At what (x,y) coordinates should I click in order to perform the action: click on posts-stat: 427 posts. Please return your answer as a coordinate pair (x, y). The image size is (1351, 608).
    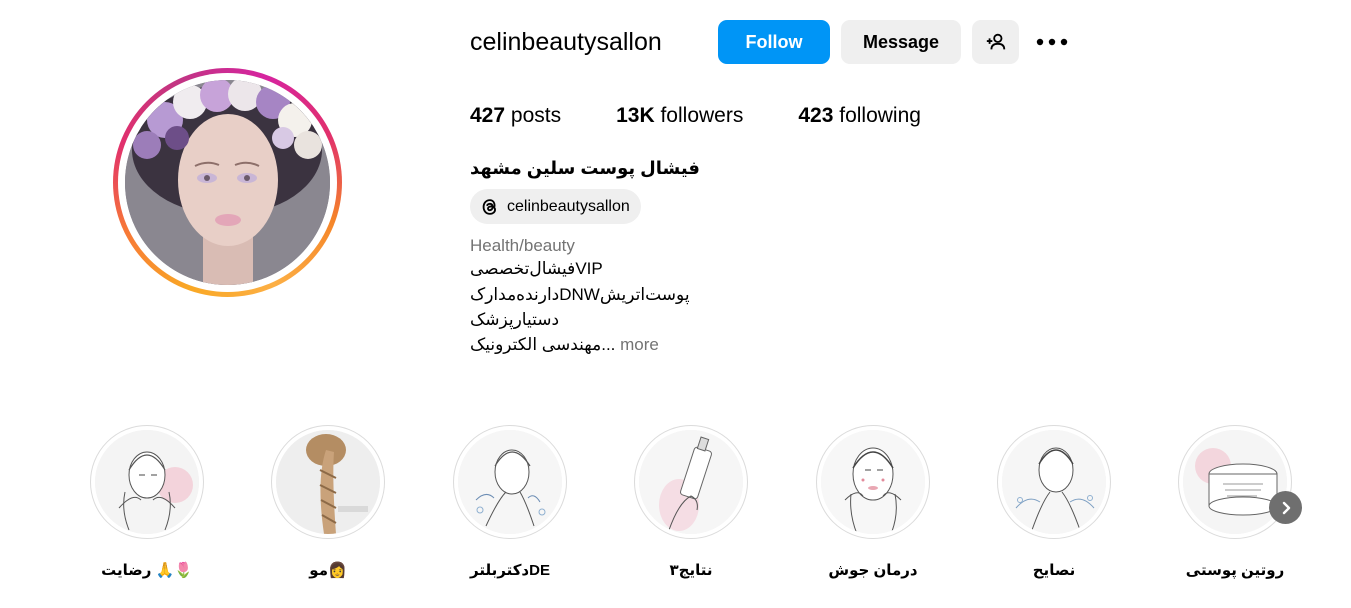
    Looking at the image, I should click on (515, 116).